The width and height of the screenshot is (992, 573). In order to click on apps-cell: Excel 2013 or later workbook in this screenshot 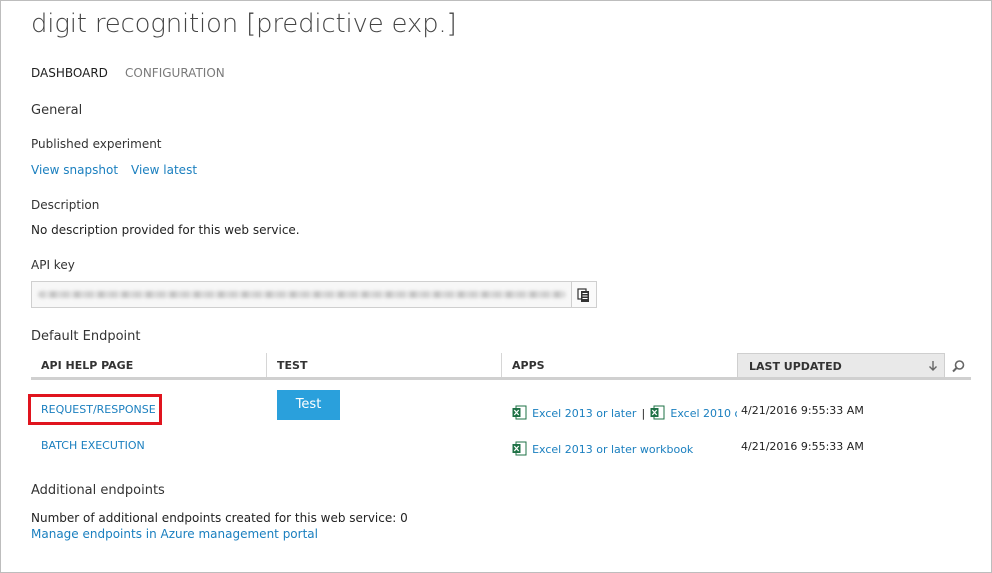, I will do `click(602, 447)`.